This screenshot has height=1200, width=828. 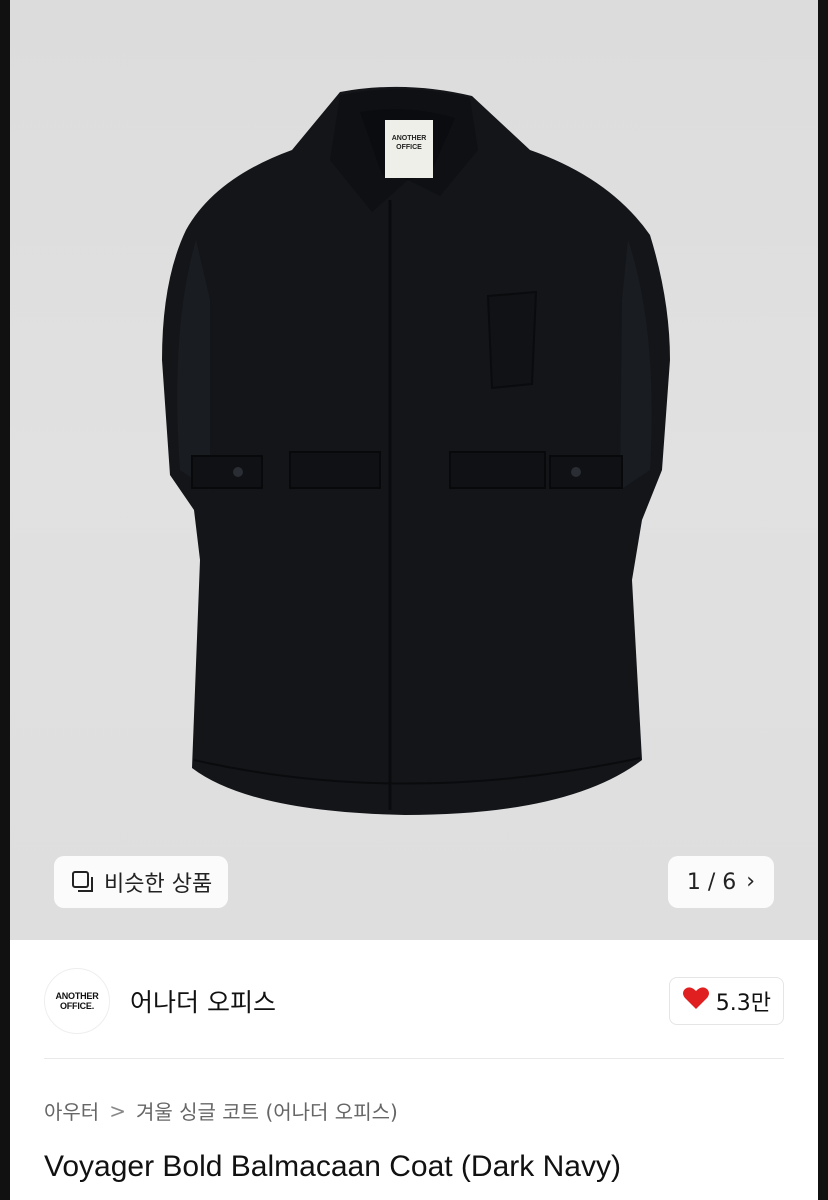 What do you see at coordinates (743, 1003) in the screenshot?
I see `like-count: 5.3만` at bounding box center [743, 1003].